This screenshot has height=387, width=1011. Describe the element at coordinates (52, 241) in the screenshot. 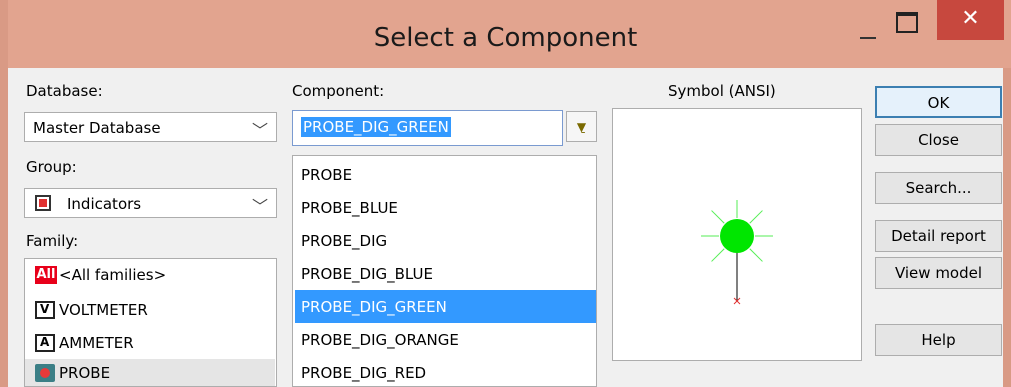

I see `family-label: Family:` at that location.